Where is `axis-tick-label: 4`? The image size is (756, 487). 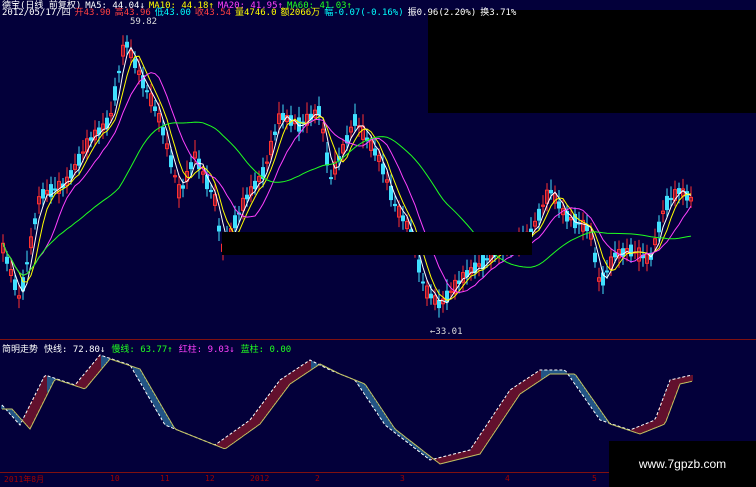 axis-tick-label: 4 is located at coordinates (507, 478).